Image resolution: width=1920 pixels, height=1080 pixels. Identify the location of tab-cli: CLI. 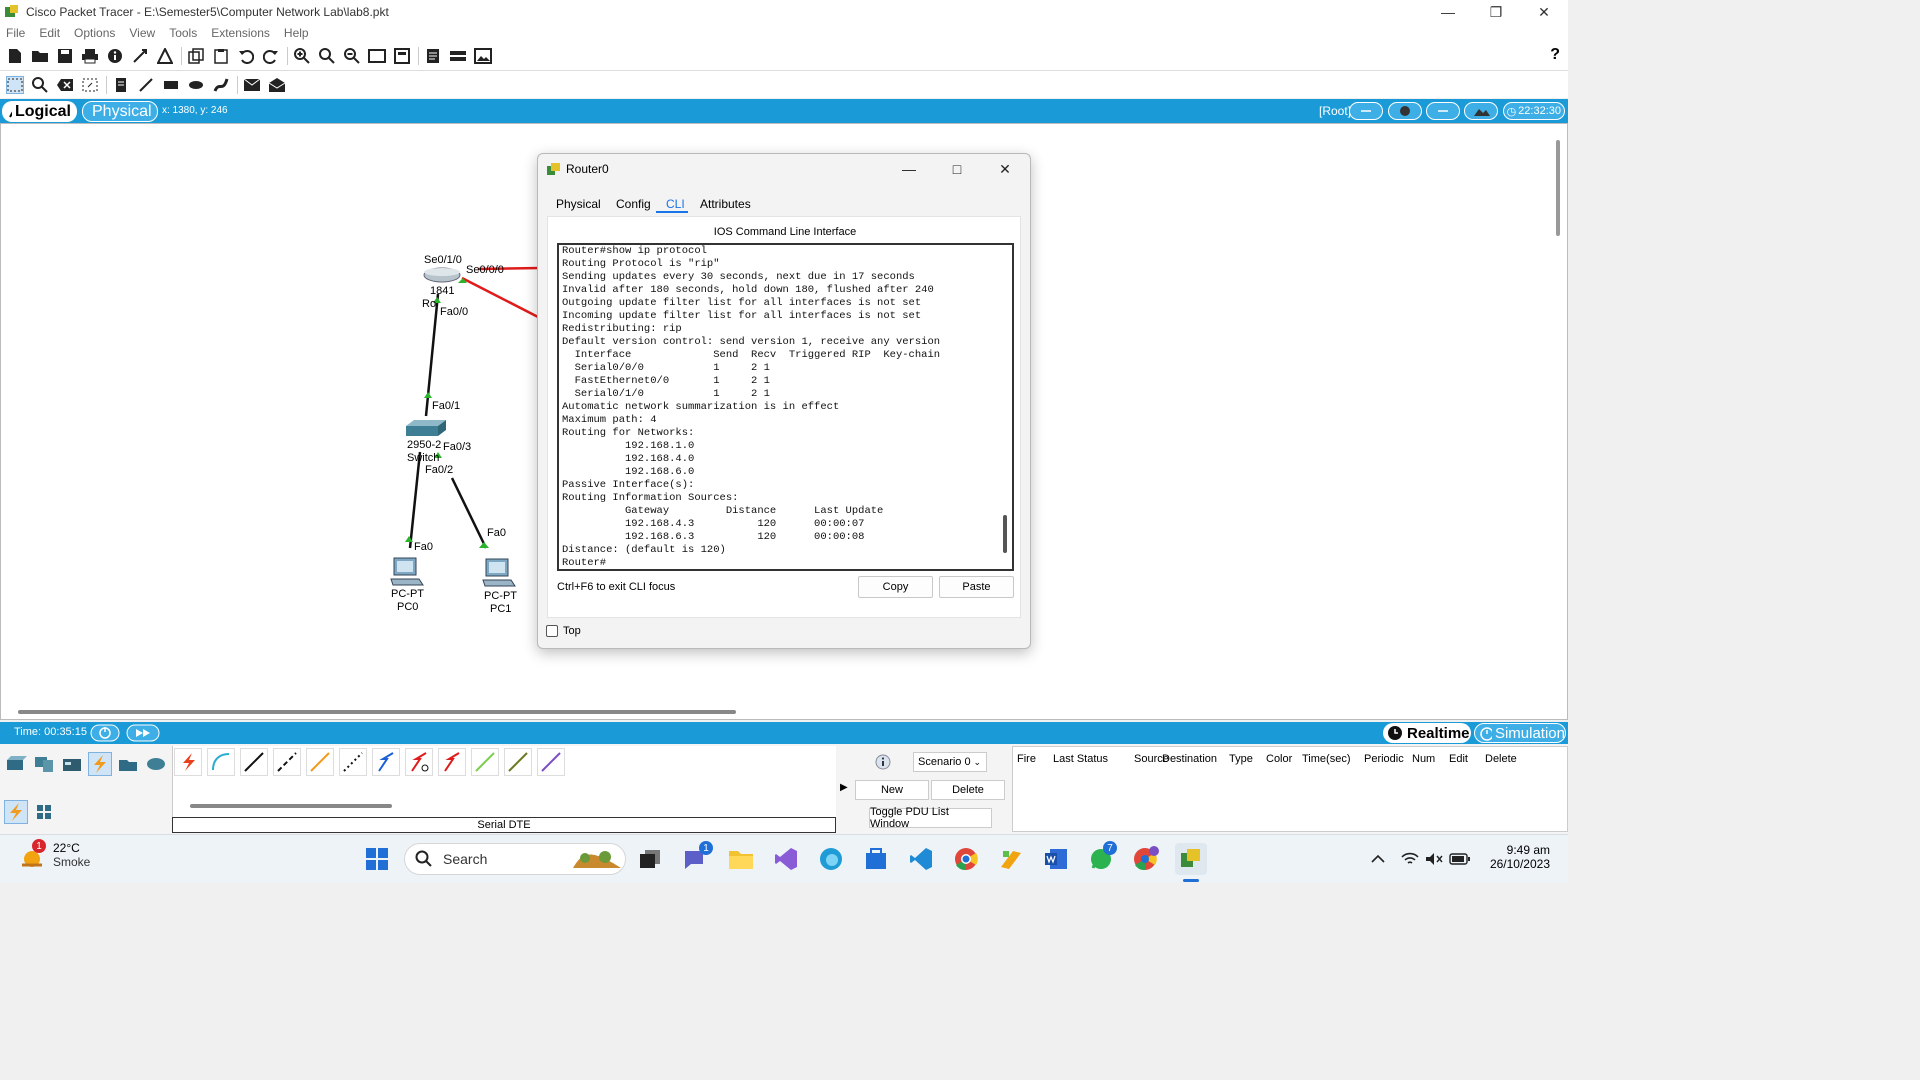
(675, 204).